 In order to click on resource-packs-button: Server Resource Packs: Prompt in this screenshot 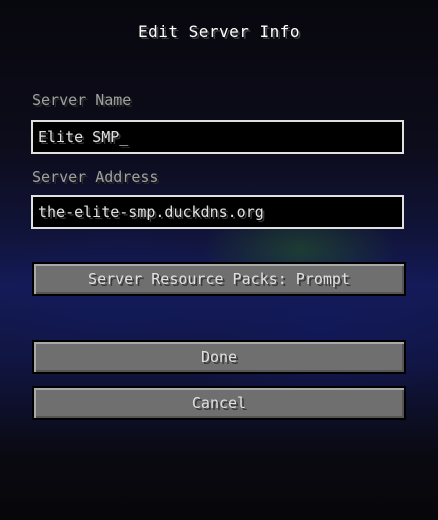, I will do `click(219, 279)`.